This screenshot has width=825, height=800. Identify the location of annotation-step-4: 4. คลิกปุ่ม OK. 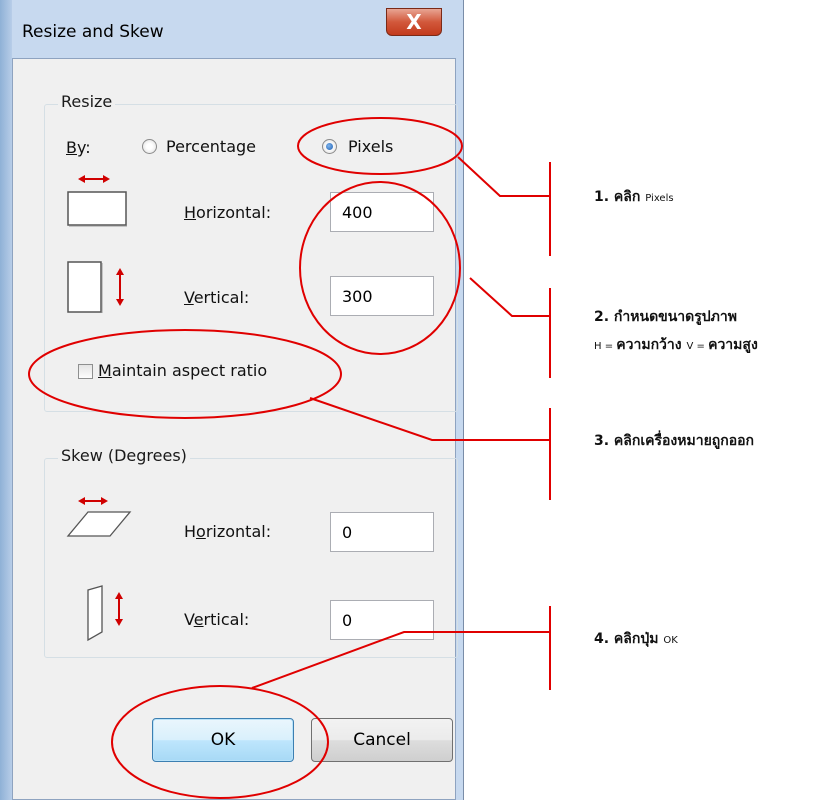
(636, 639).